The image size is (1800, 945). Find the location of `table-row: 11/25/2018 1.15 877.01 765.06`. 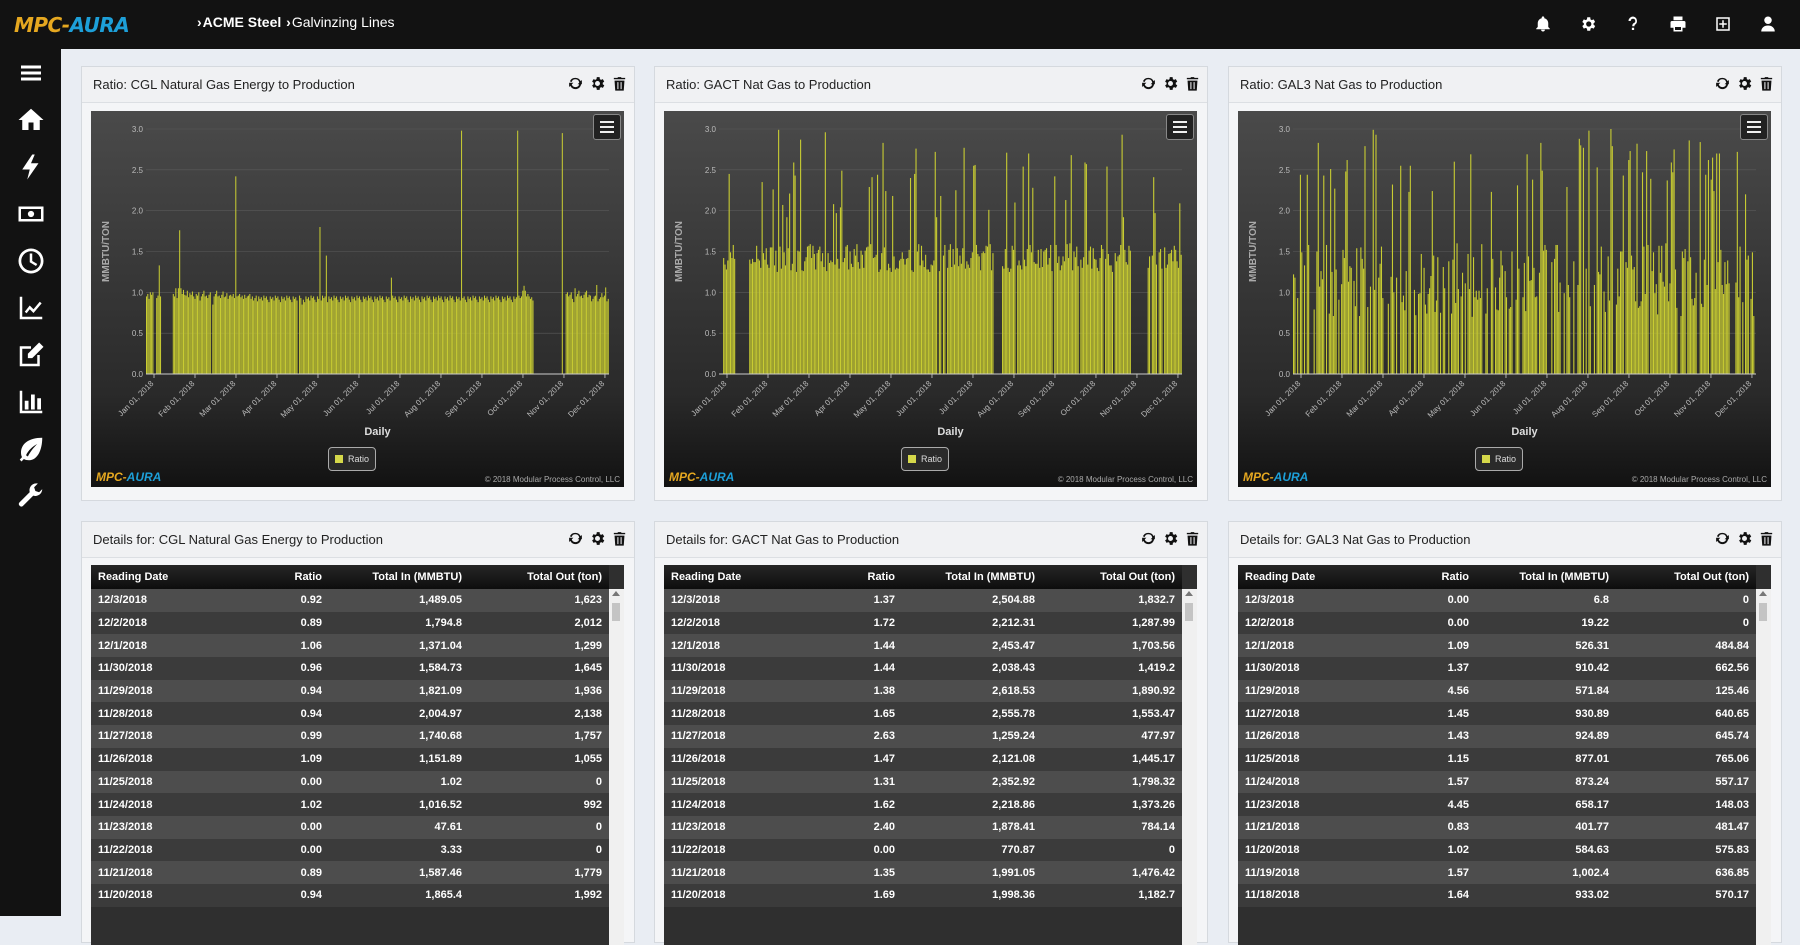

table-row: 11/25/2018 1.15 877.01 765.06 is located at coordinates (1497, 759).